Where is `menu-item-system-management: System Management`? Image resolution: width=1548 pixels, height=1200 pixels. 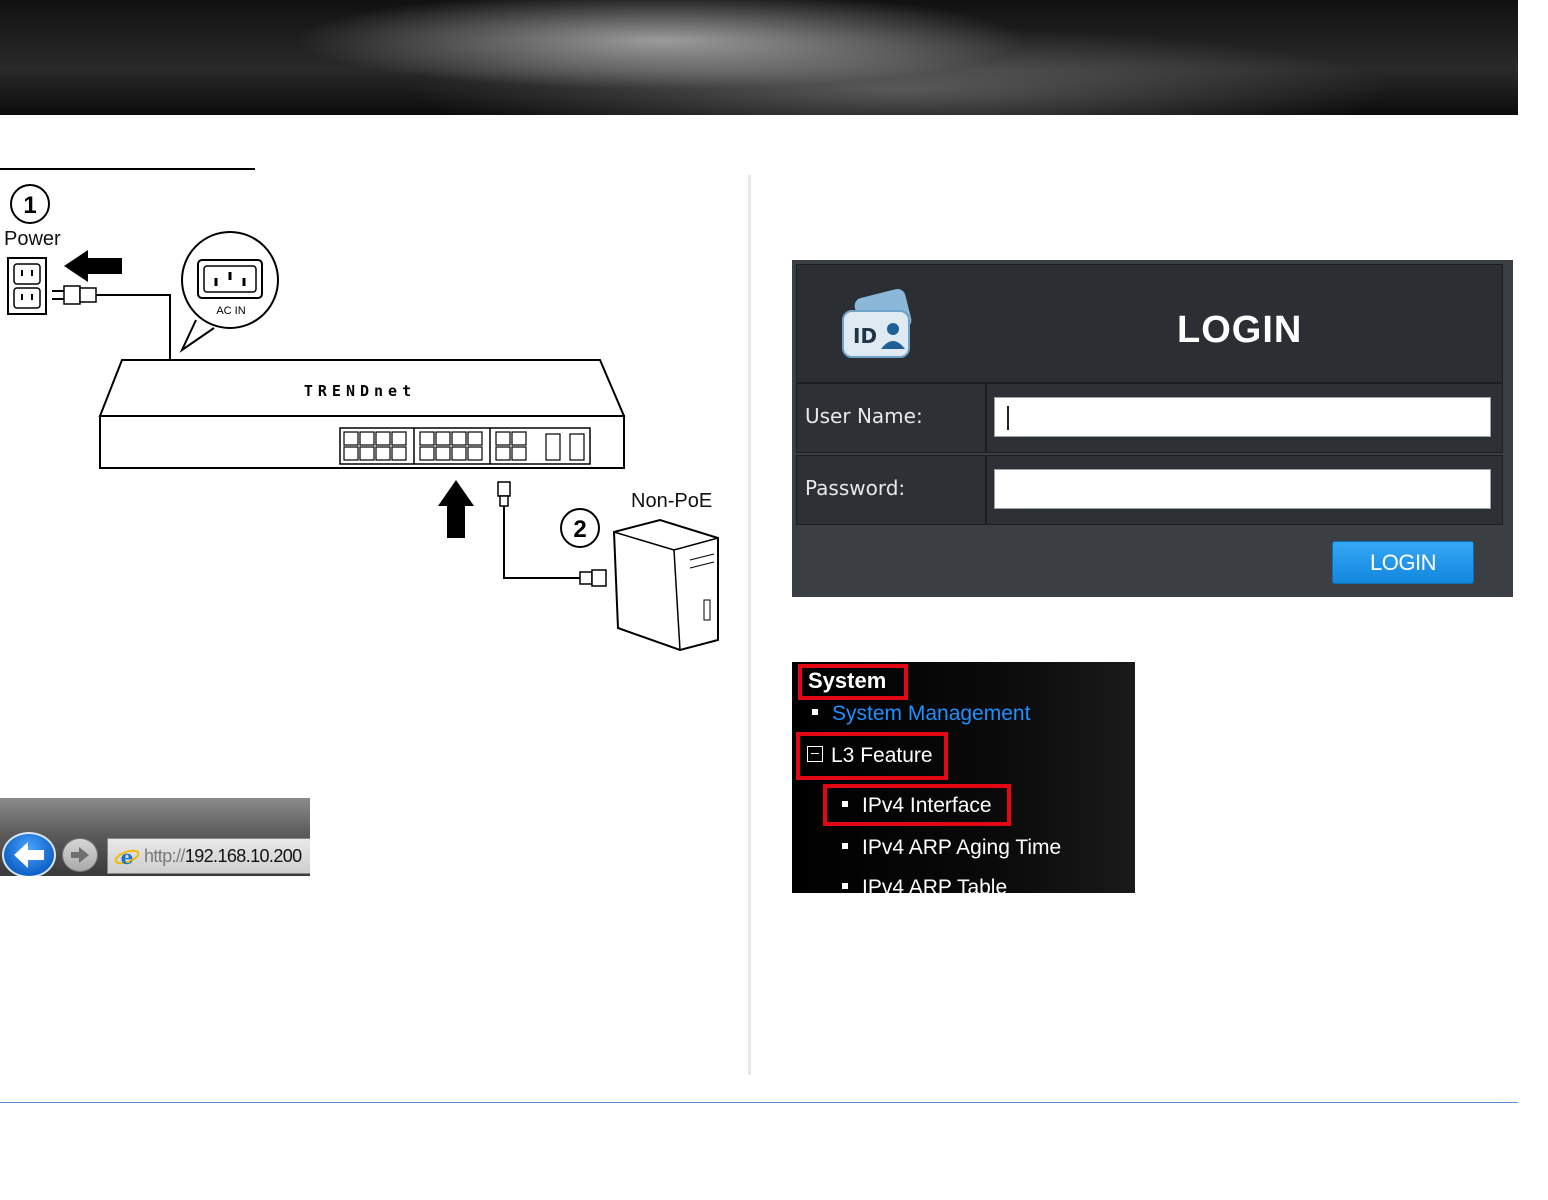 menu-item-system-management: System Management is located at coordinates (921, 714).